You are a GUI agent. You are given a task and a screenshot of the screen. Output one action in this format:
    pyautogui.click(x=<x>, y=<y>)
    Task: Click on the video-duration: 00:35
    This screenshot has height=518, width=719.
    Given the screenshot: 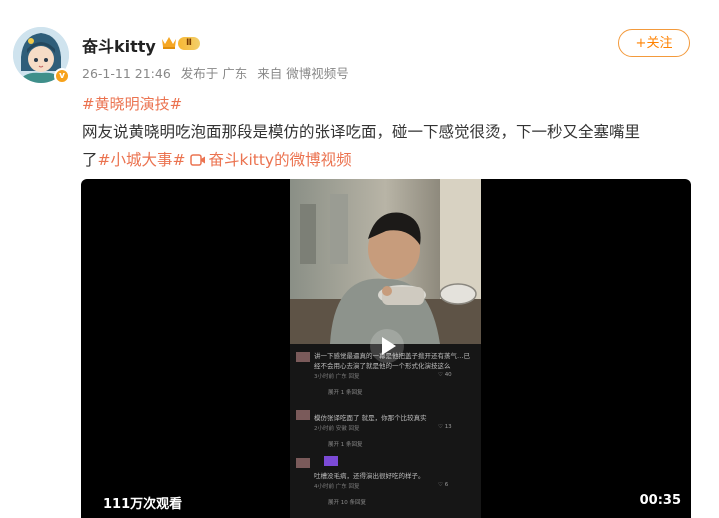 What is the action you would take?
    pyautogui.click(x=660, y=500)
    